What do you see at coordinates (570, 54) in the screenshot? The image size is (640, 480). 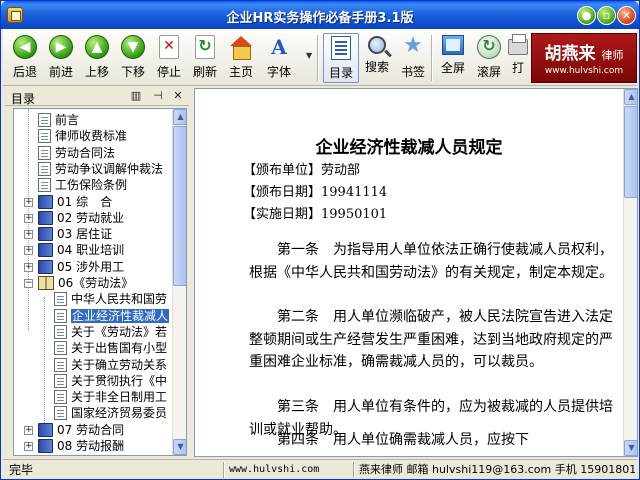 I see `logo-main-text: 胡燕来` at bounding box center [570, 54].